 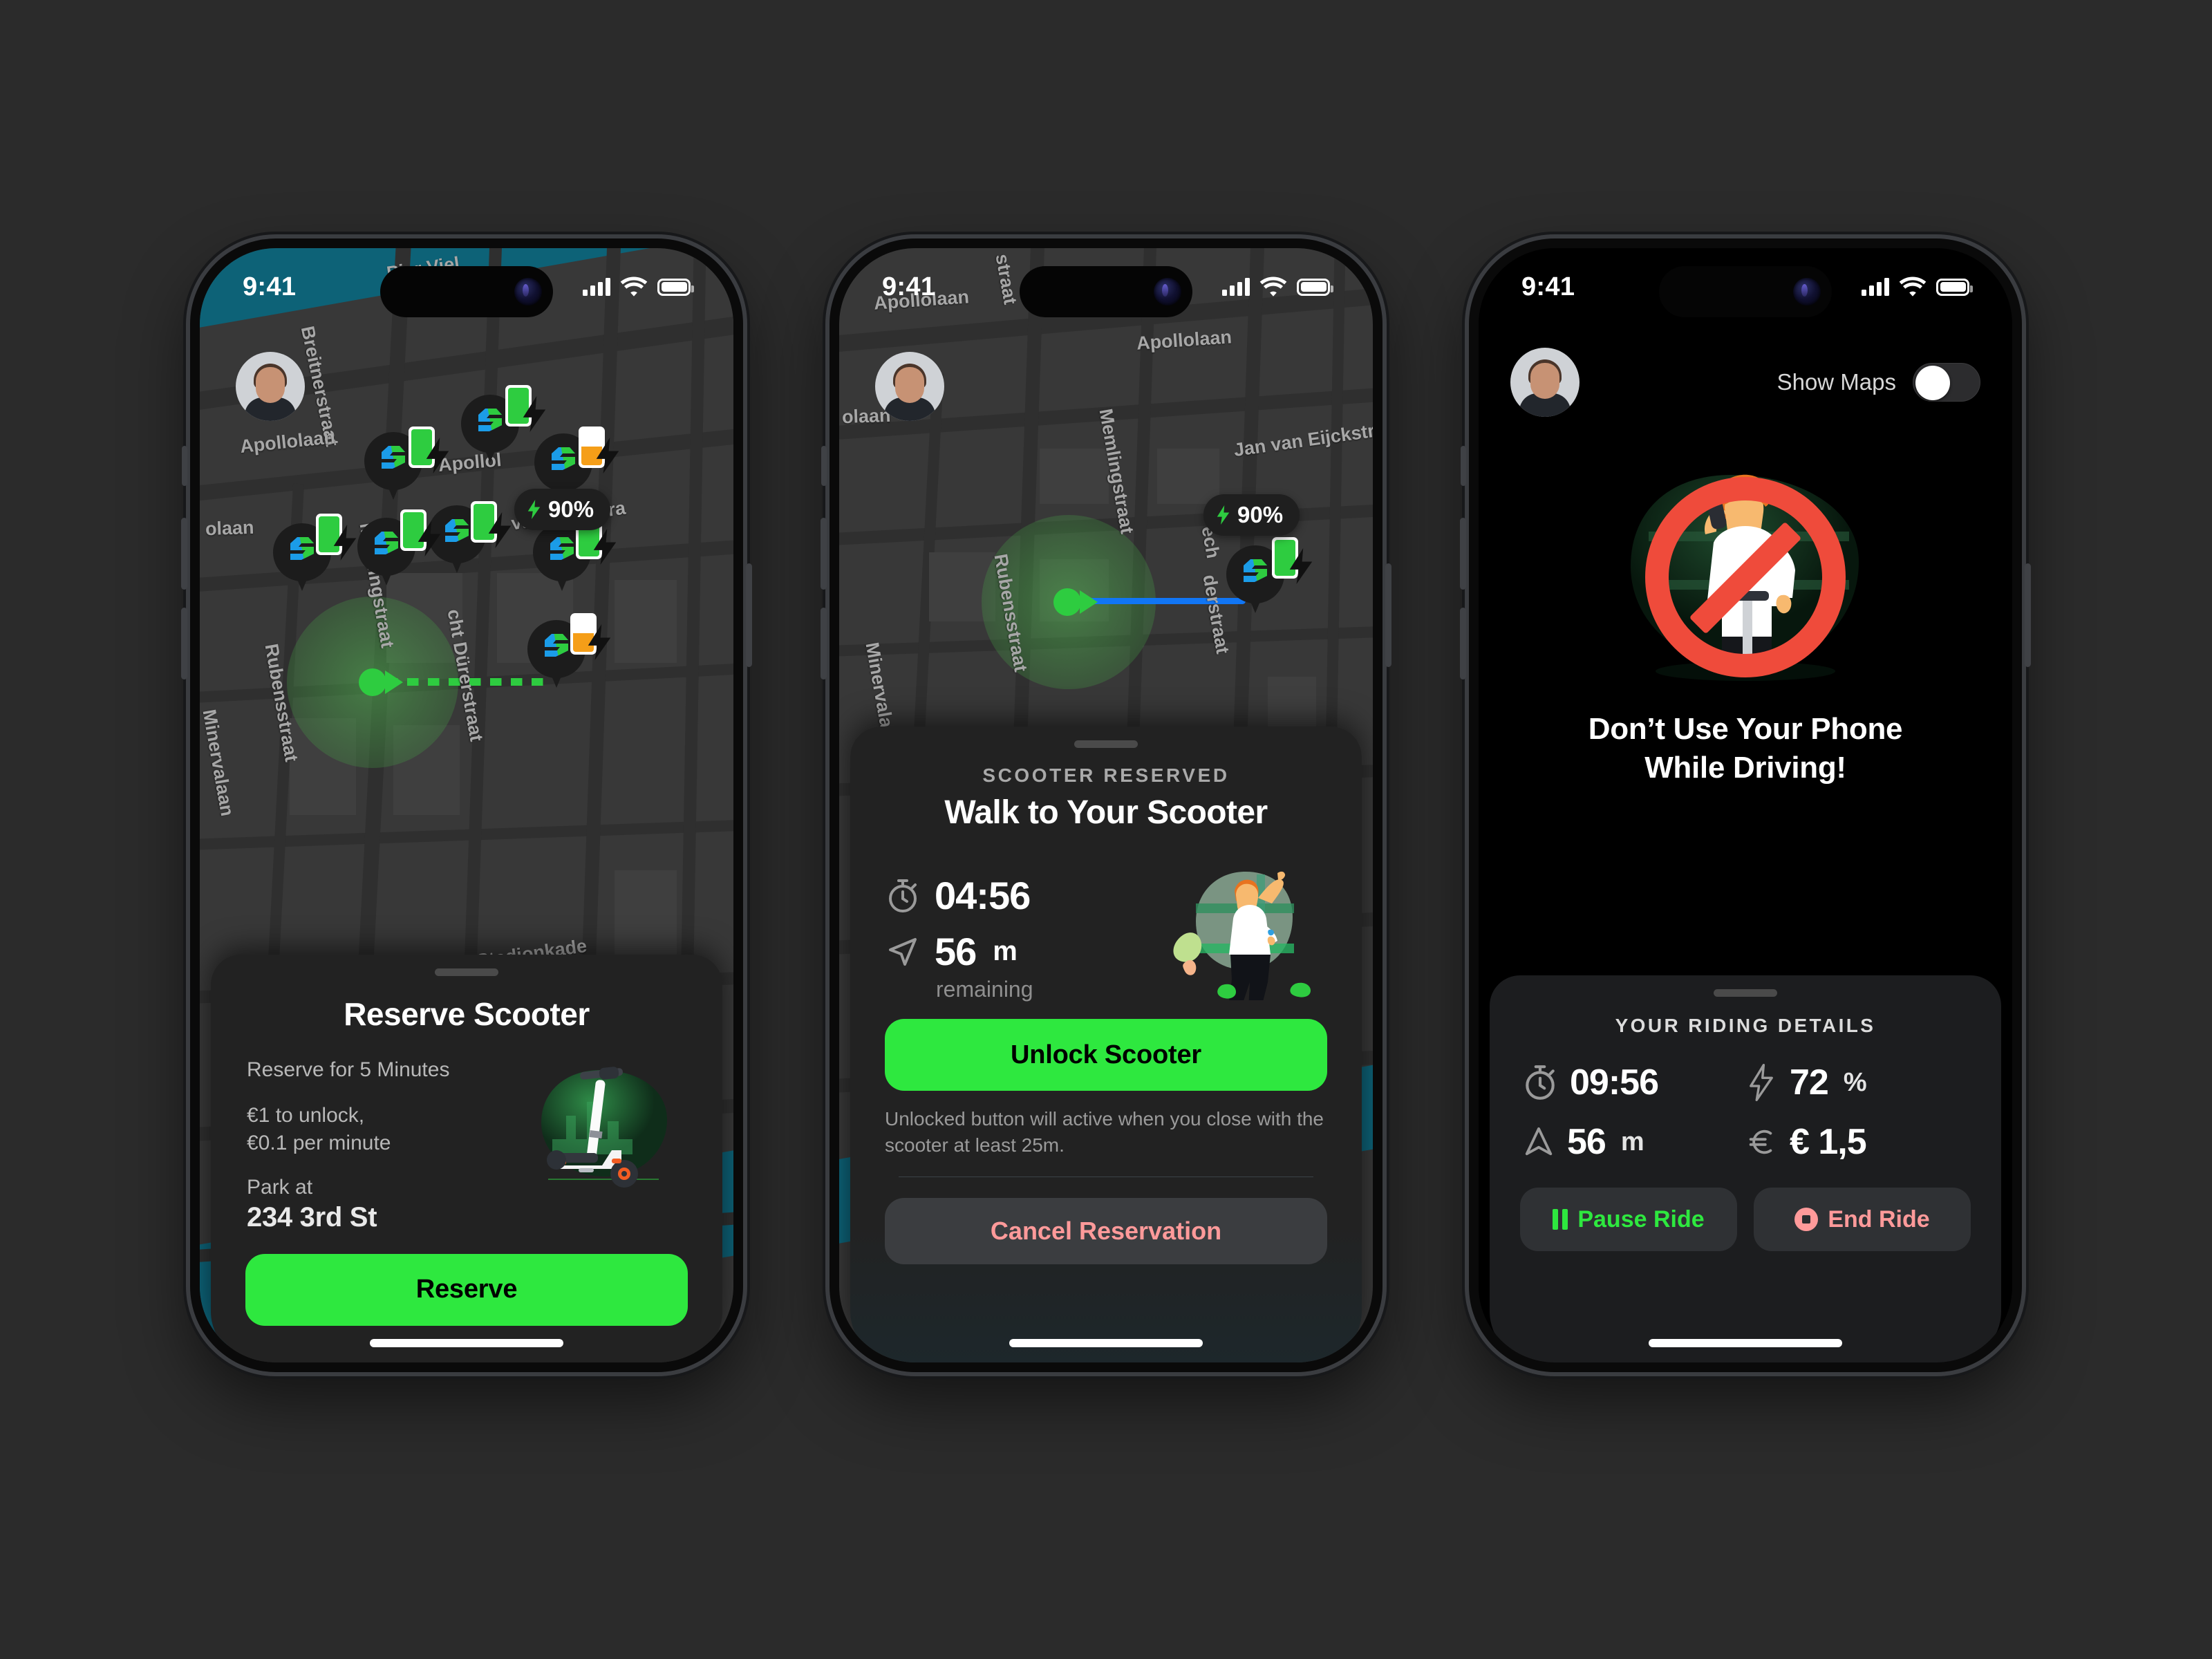 I want to click on euro-icon, so click(x=1760, y=1142).